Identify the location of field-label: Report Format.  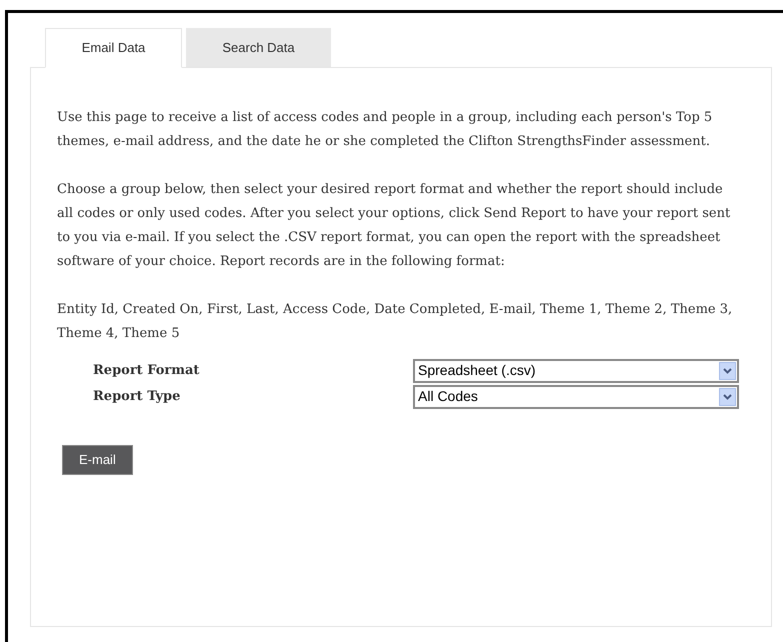
(146, 371).